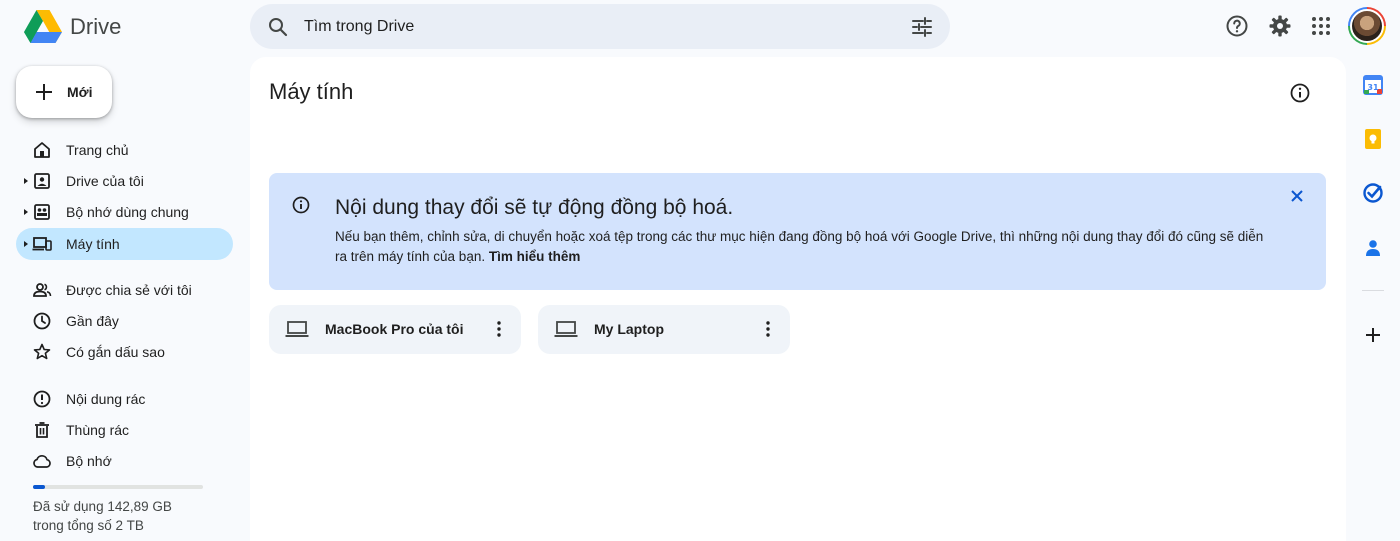 The width and height of the screenshot is (1400, 541). I want to click on device-name: My Laptop, so click(629, 329).